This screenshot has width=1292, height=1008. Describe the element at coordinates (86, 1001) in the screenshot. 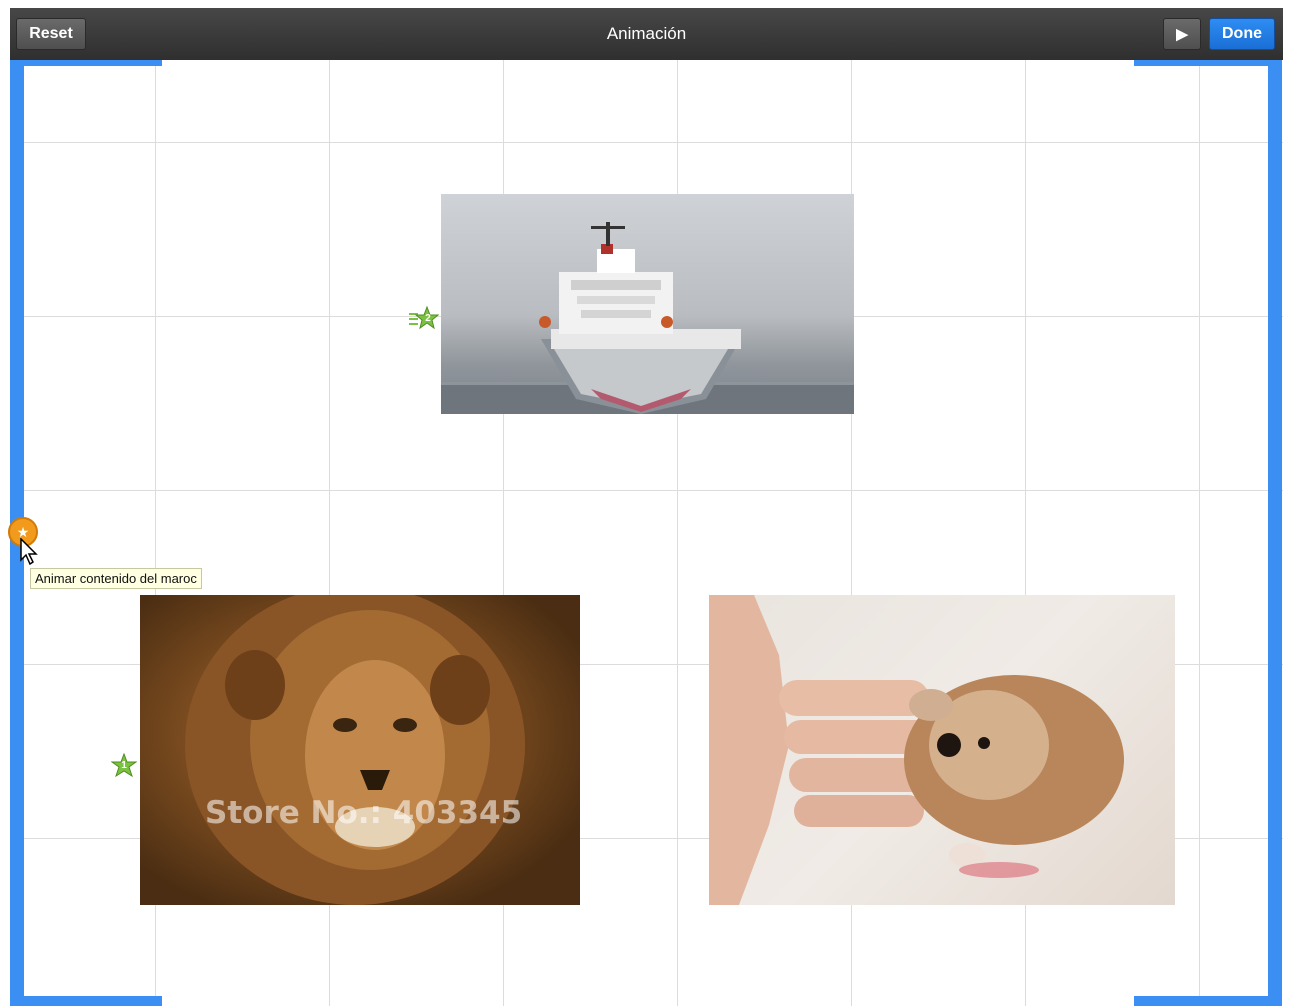

I see `frame-corner-bottom-left` at that location.